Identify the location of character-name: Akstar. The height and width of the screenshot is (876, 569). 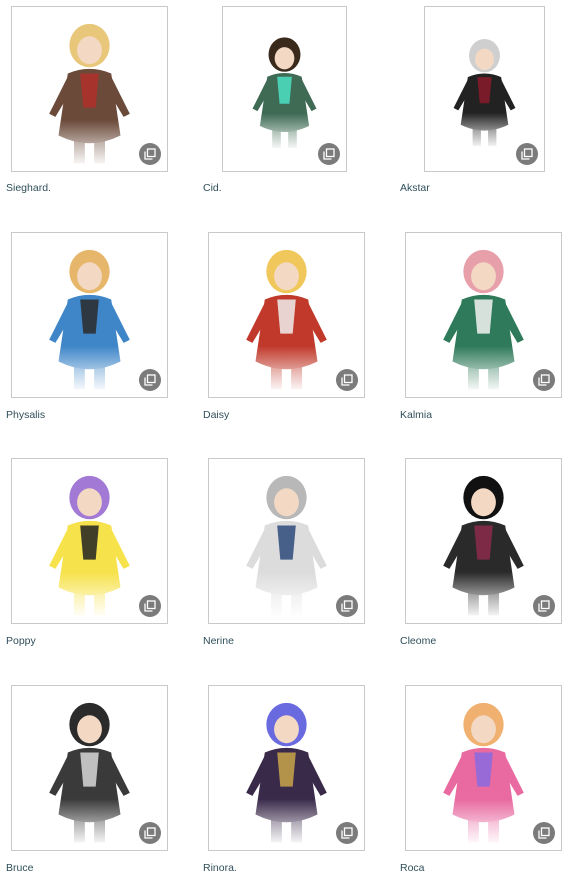
(415, 188).